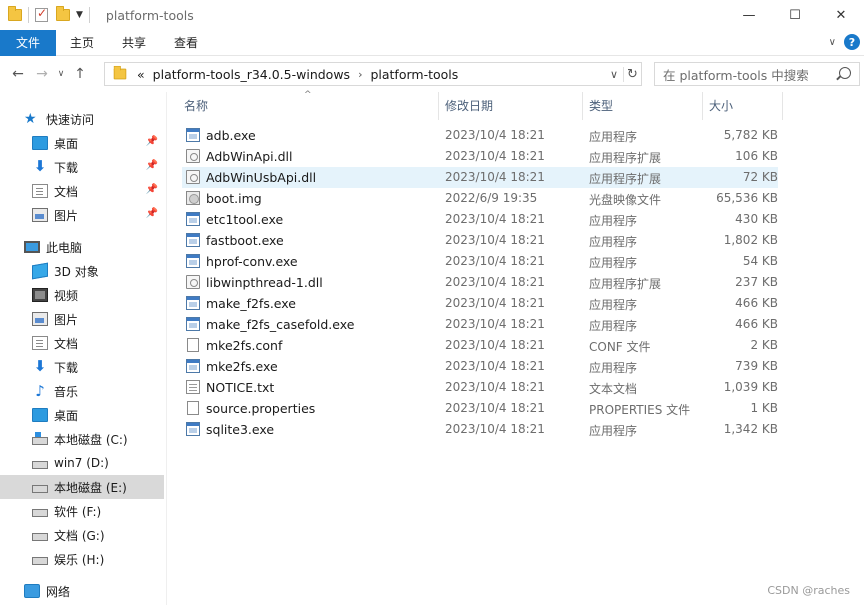 Image resolution: width=864 pixels, height=605 pixels. Describe the element at coordinates (82, 415) in the screenshot. I see `sidebar-item-desktop-pc: 桌面` at that location.